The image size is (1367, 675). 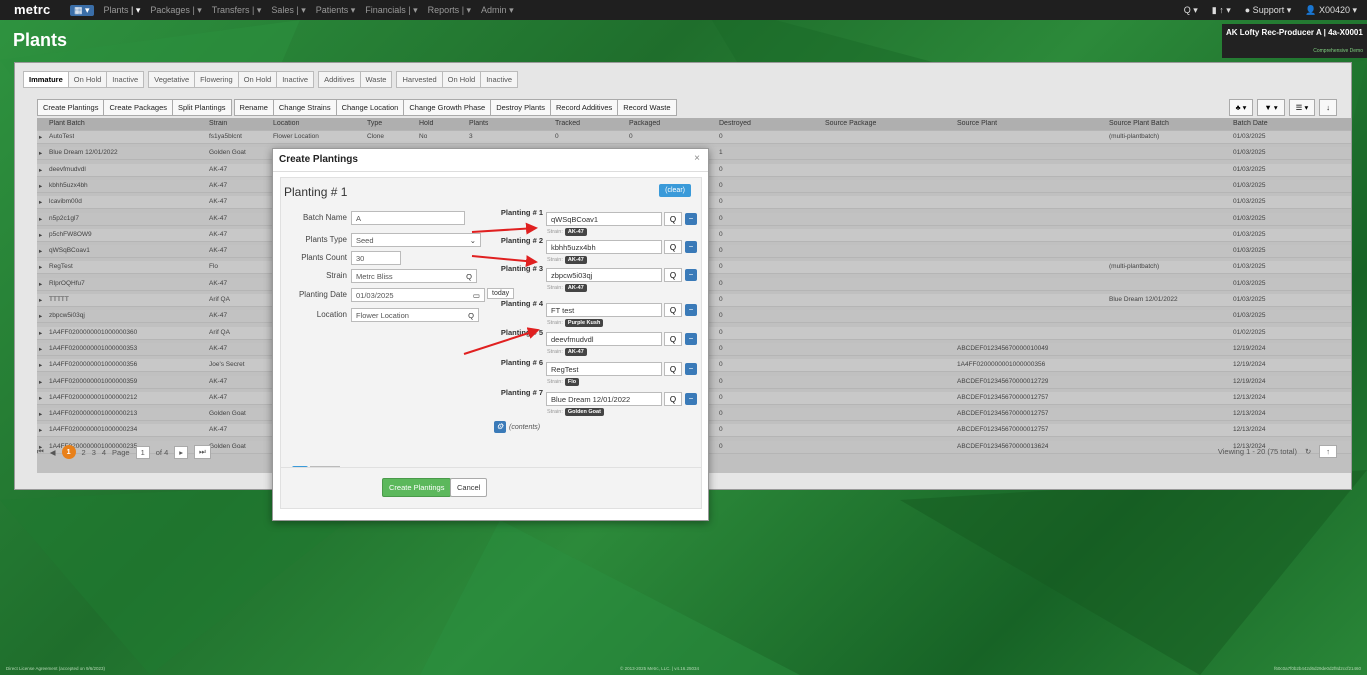 I want to click on build-id: f60c0a7f0b2b442d6d29de0d2f8d2ccf21460, so click(x=1317, y=668).